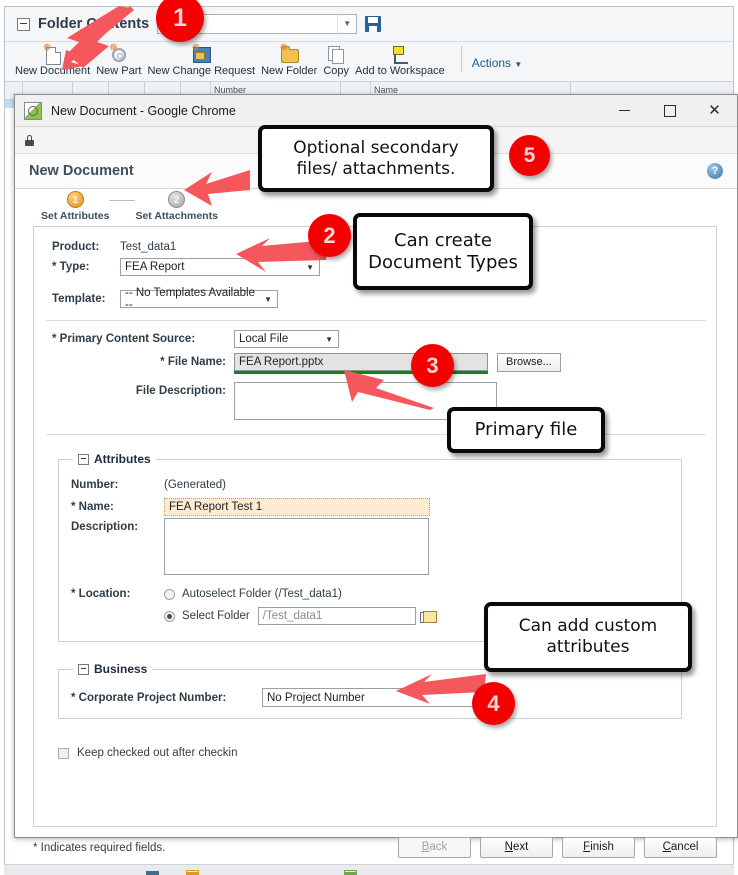 The width and height of the screenshot is (738, 875). I want to click on toolbar-copy: Copy, so click(336, 60).